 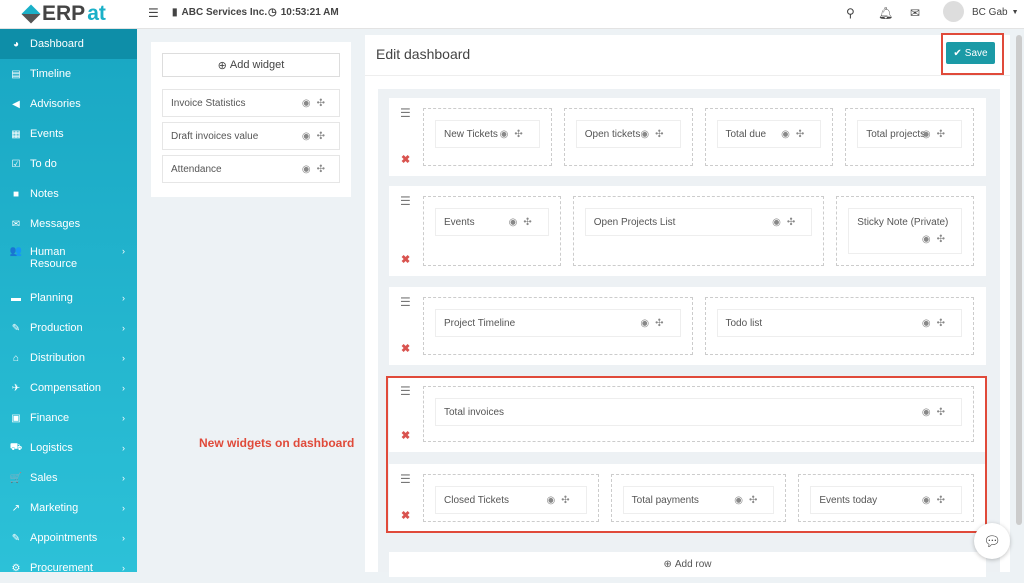 What do you see at coordinates (257, 65) in the screenshot?
I see `add-widget-label: Add widget` at bounding box center [257, 65].